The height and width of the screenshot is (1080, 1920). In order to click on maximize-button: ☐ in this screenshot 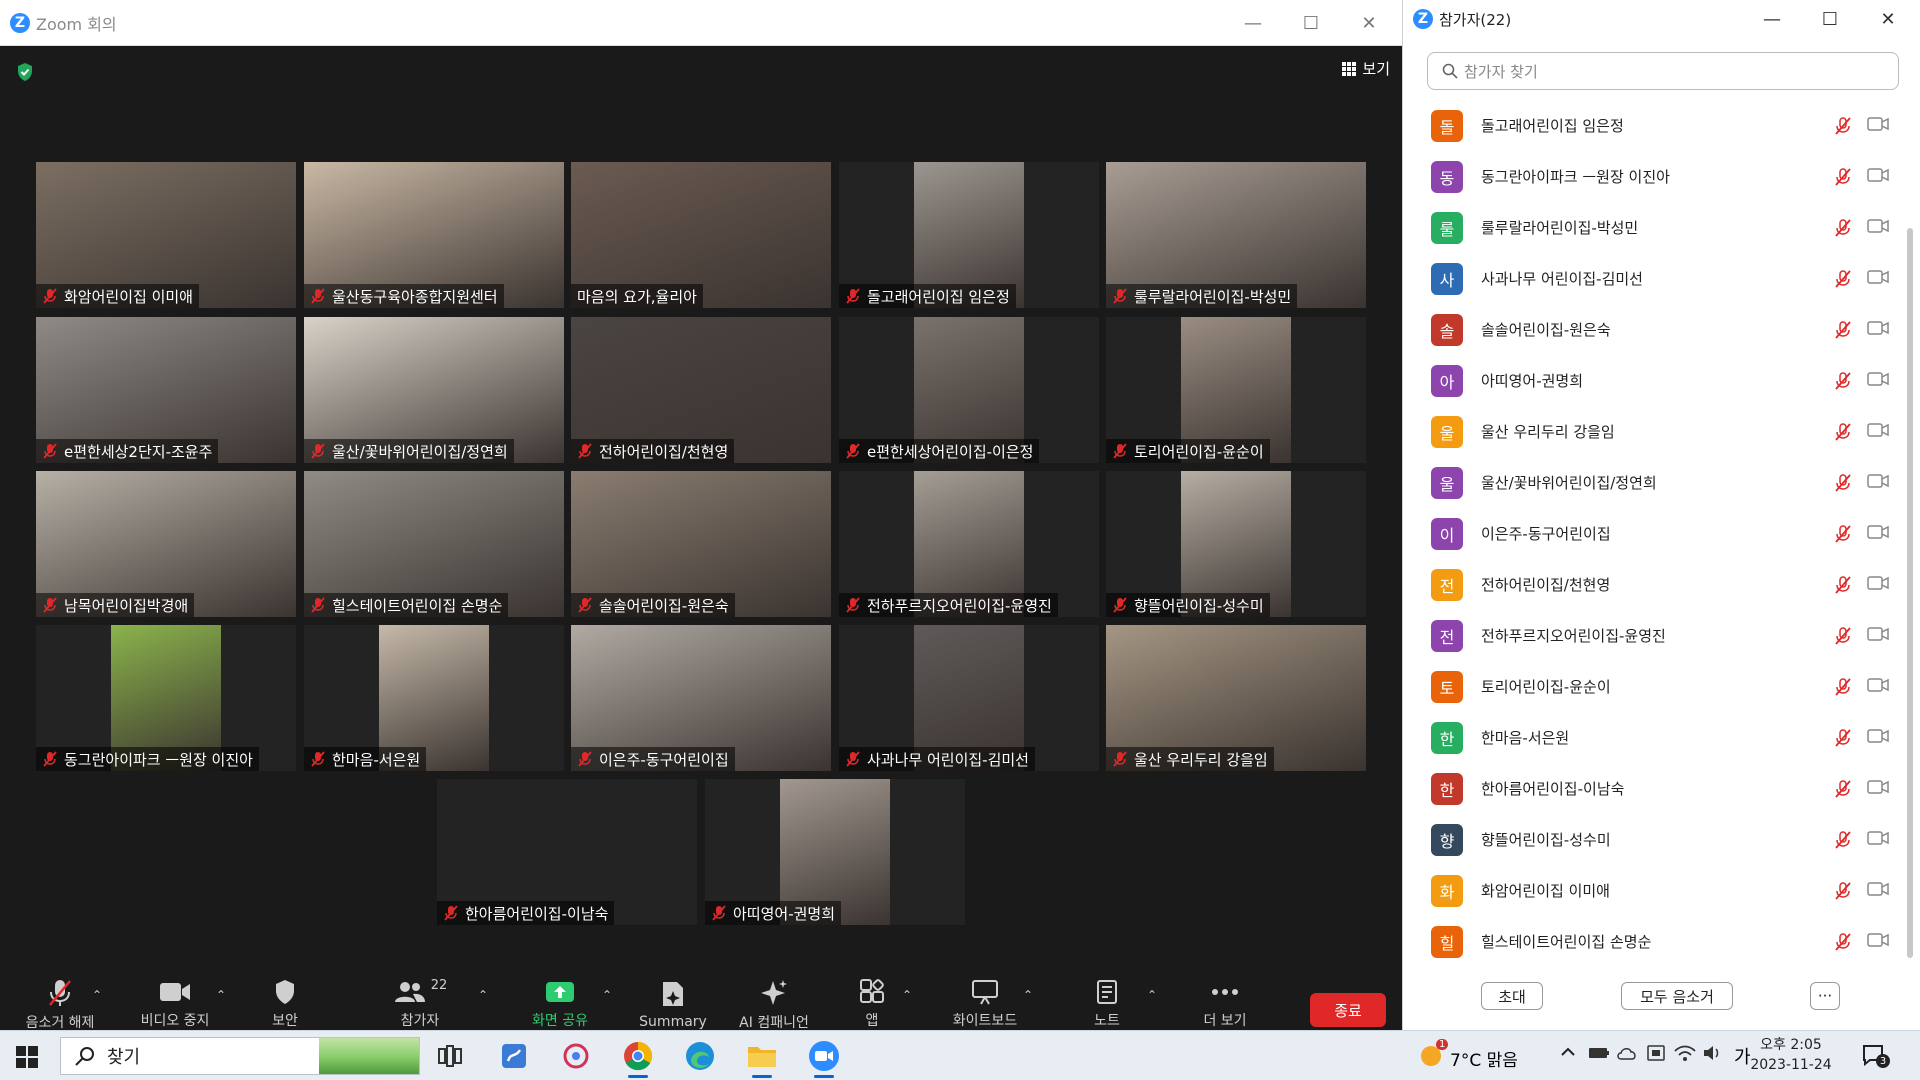, I will do `click(1311, 23)`.